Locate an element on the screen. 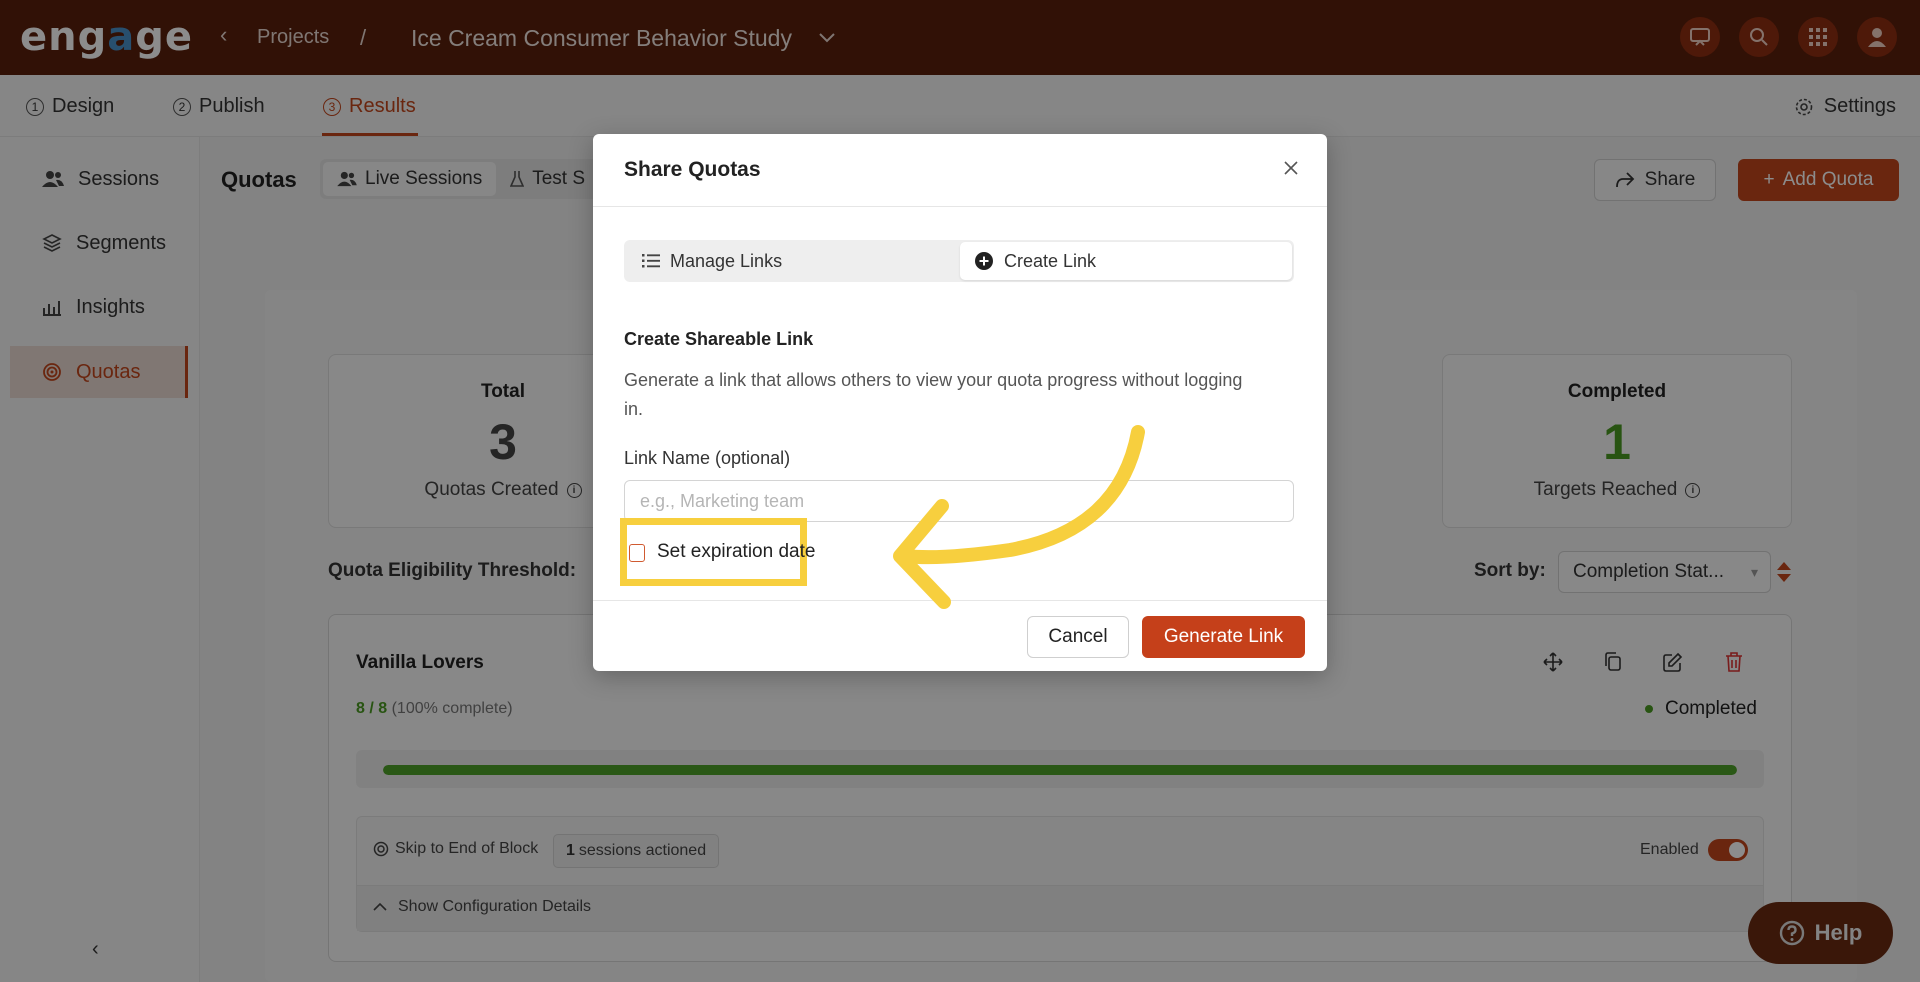 The image size is (1920, 982). divider is located at coordinates (960, 206).